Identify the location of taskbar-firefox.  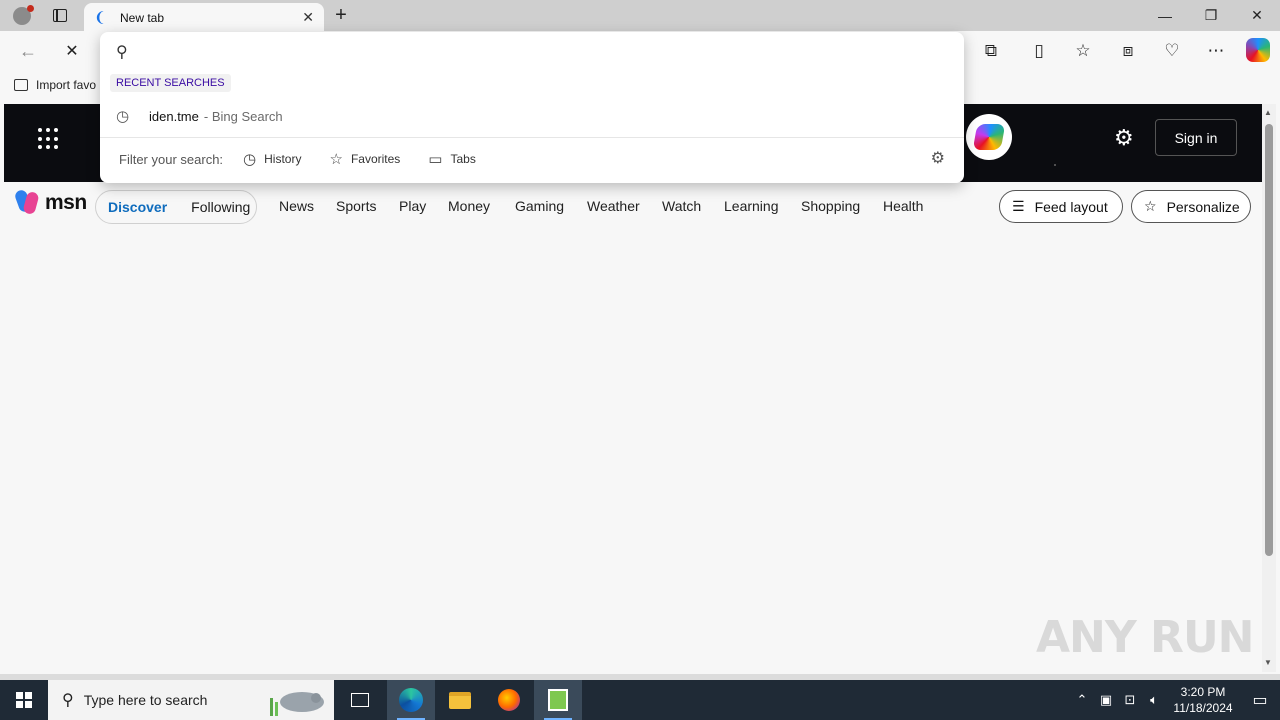
(509, 700).